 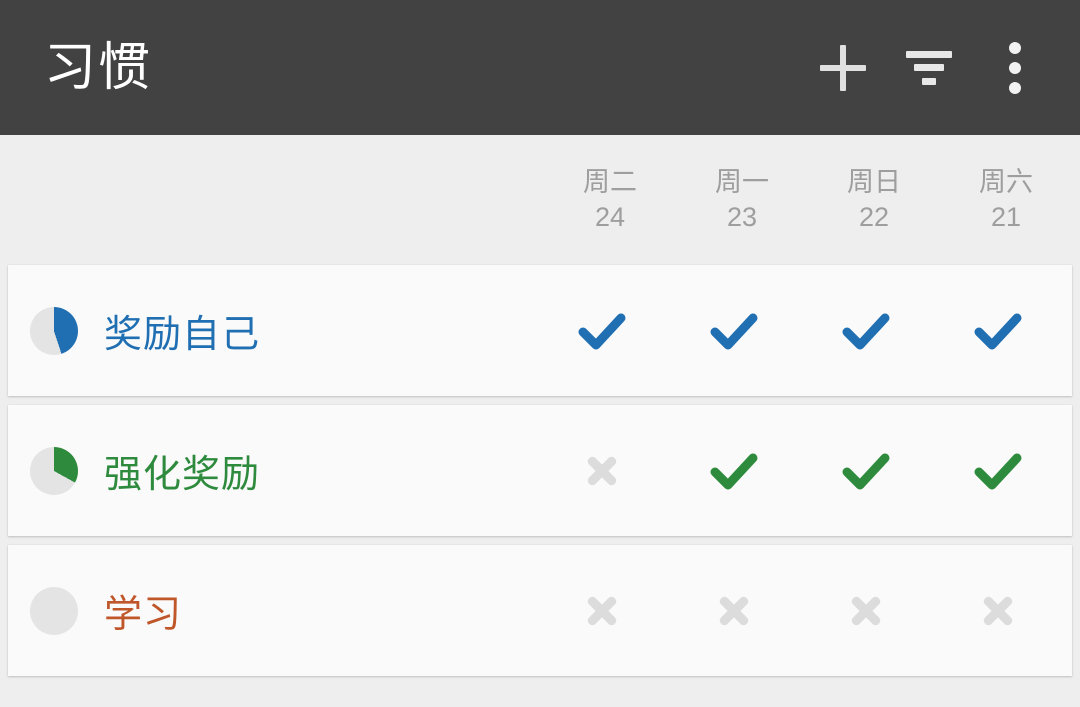 What do you see at coordinates (182, 335) in the screenshot?
I see `habit-name: 奖励自己` at bounding box center [182, 335].